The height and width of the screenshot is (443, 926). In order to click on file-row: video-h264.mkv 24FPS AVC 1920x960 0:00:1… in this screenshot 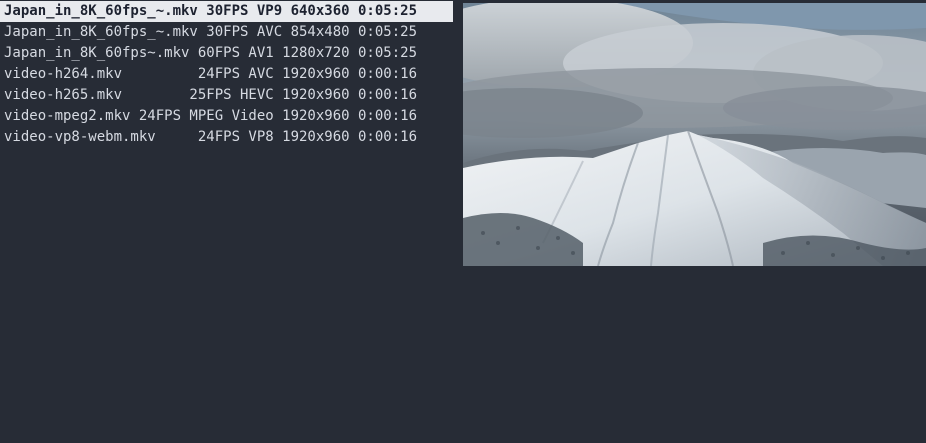, I will do `click(228, 74)`.